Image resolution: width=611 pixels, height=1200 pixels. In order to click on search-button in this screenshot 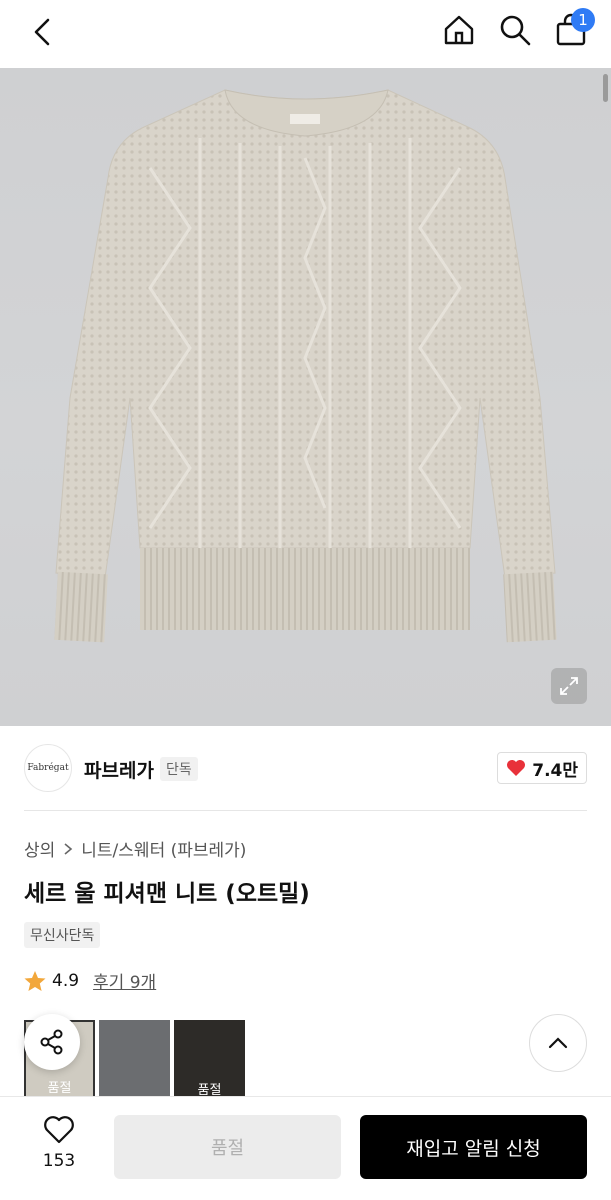, I will do `click(515, 30)`.